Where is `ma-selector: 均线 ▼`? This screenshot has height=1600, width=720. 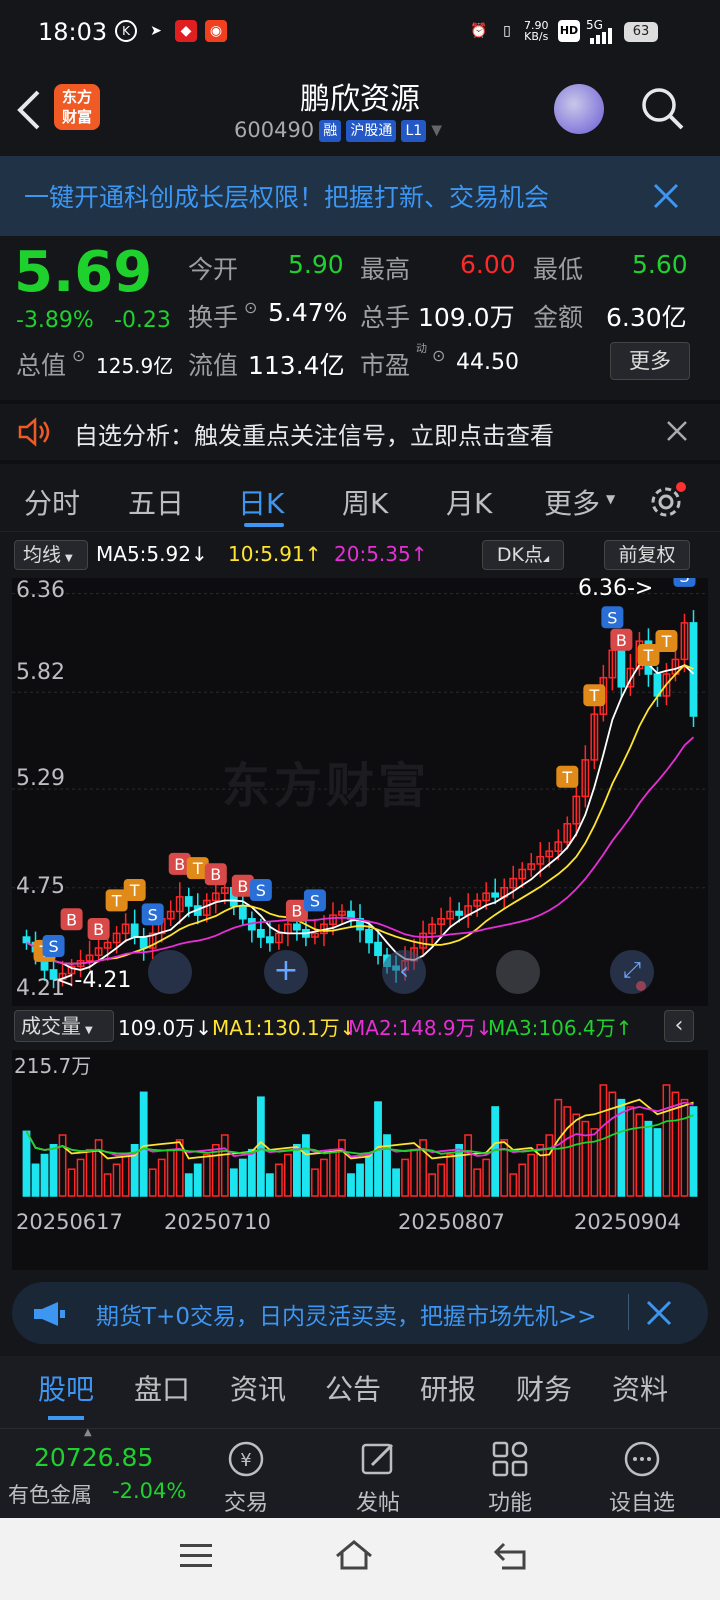 ma-selector: 均线 ▼ is located at coordinates (51, 555).